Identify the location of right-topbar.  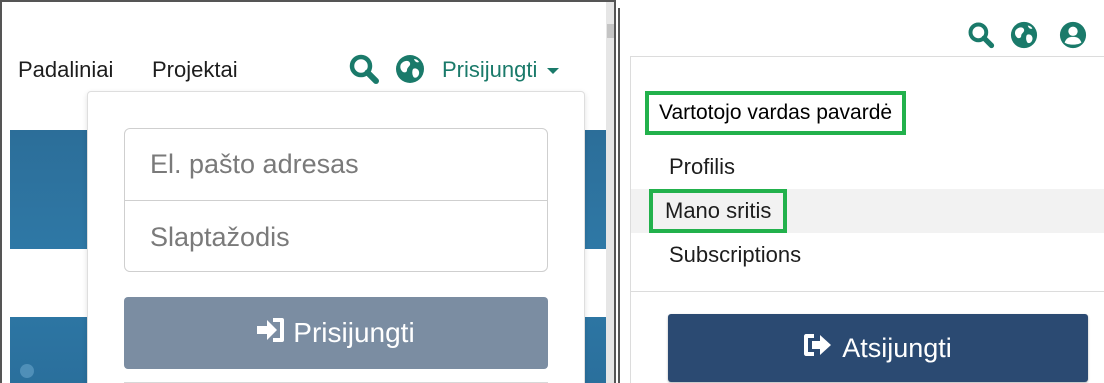
(862, 33).